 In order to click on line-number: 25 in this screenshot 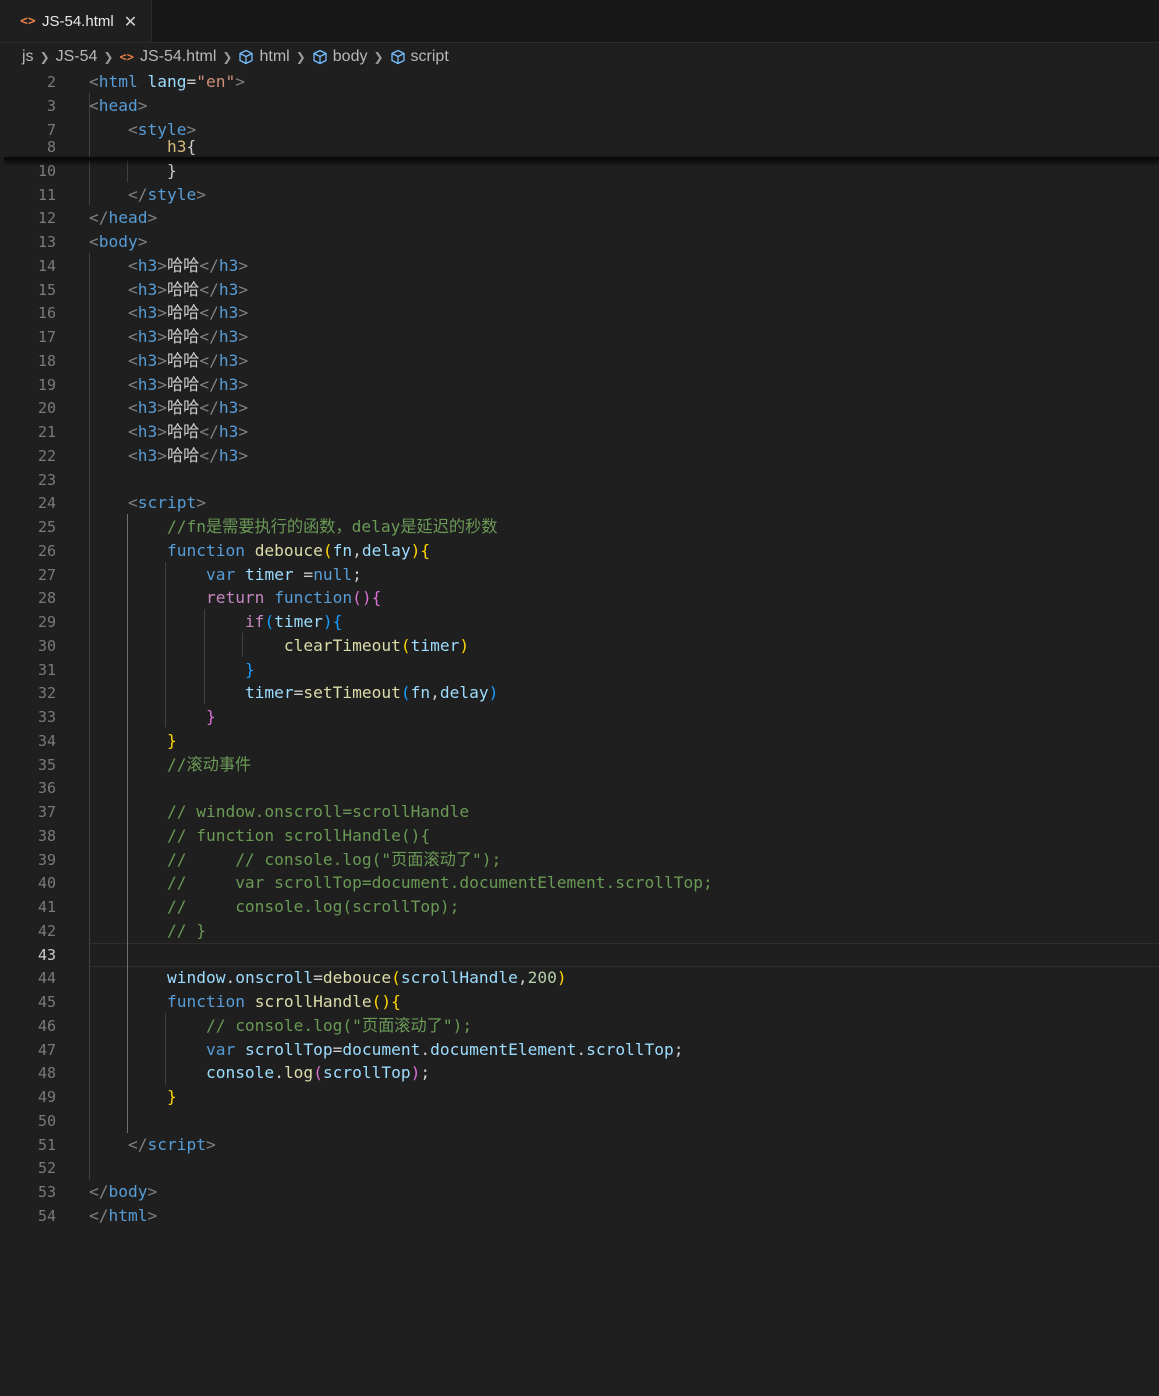, I will do `click(46, 527)`.